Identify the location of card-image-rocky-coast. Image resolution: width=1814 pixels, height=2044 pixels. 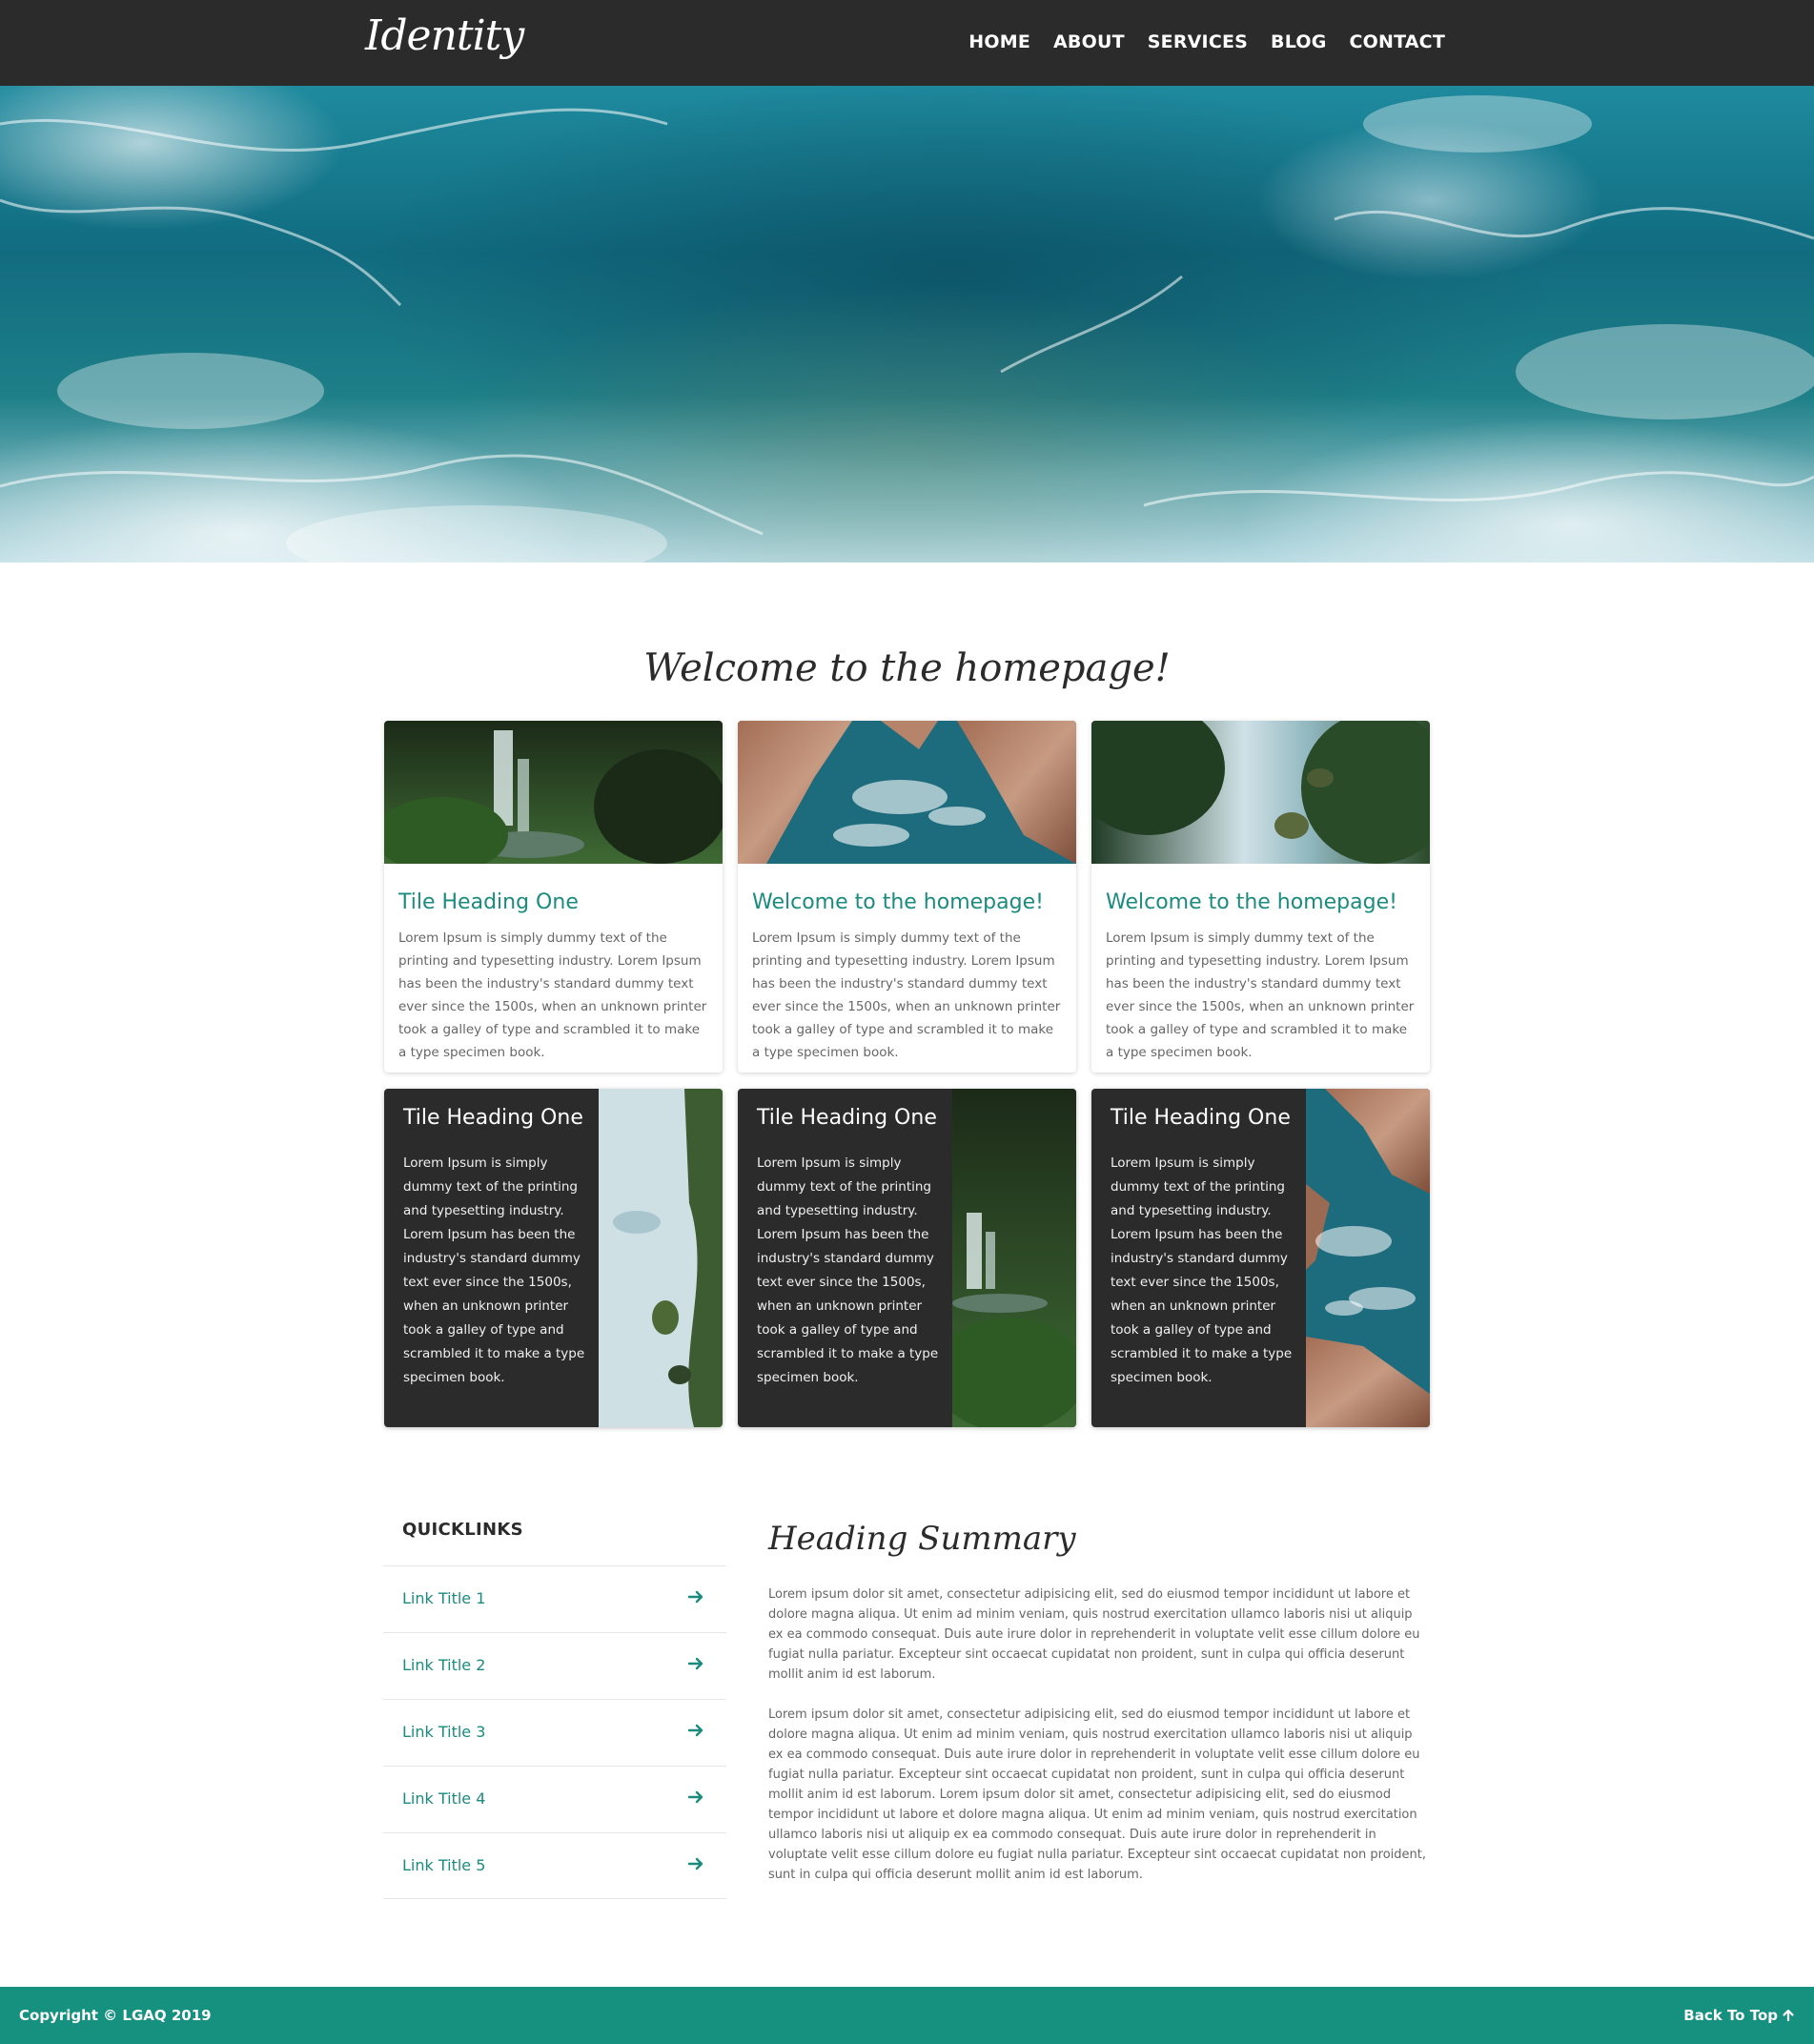
(907, 792).